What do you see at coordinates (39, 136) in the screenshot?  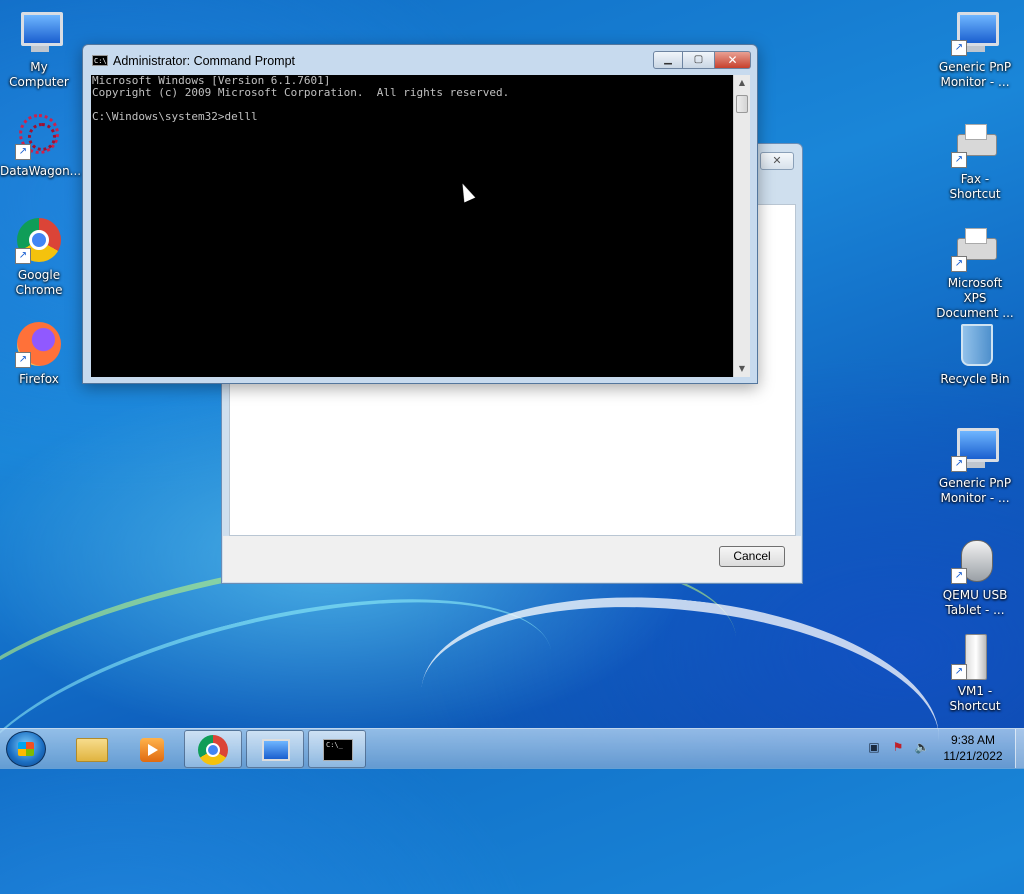 I see `datawagon-icon: ↗` at bounding box center [39, 136].